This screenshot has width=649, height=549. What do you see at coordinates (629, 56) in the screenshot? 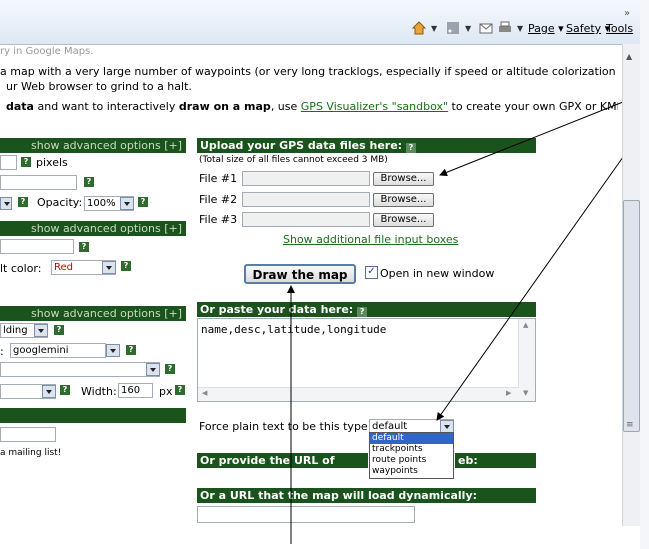
I see `scroll-up-icon: ▲` at bounding box center [629, 56].